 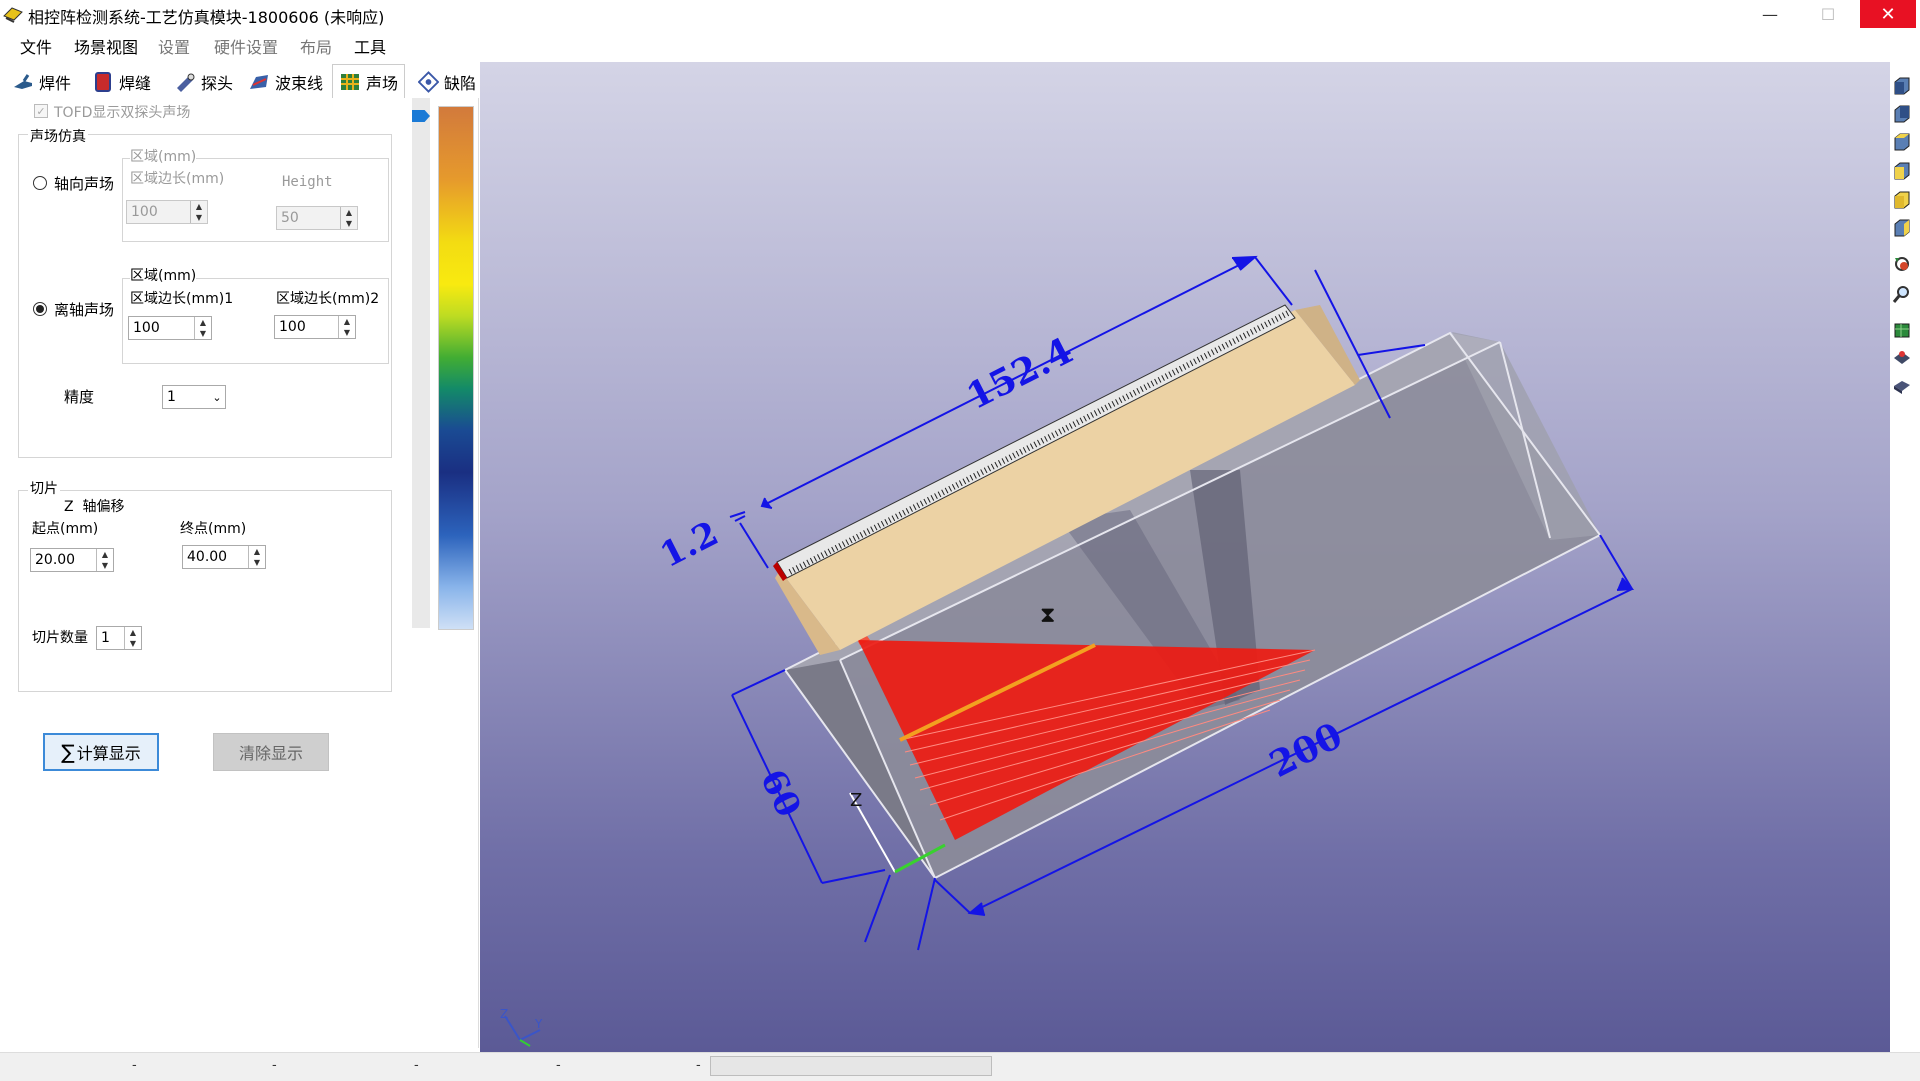 What do you see at coordinates (84, 310) in the screenshot?
I see `off-axis-radio-label: 离轴声场` at bounding box center [84, 310].